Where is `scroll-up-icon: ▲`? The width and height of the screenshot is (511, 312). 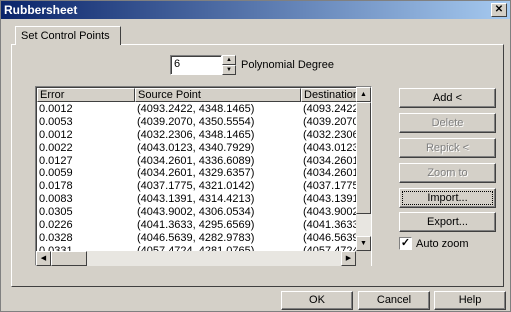 scroll-up-icon: ▲ is located at coordinates (363, 94).